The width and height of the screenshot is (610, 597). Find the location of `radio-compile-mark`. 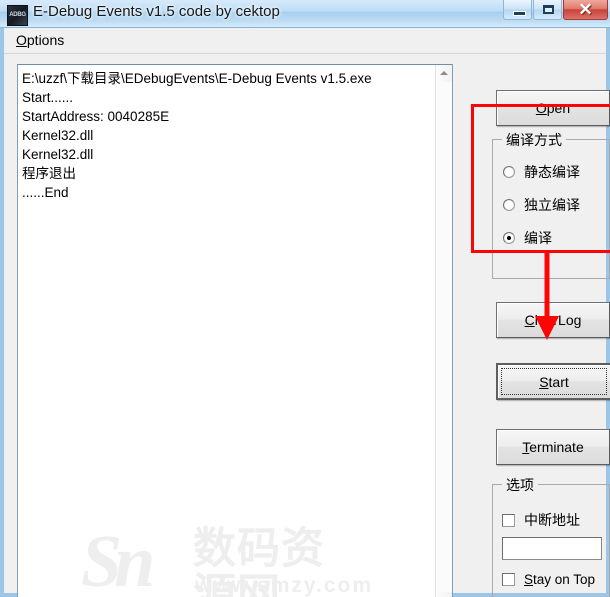

radio-compile-mark is located at coordinates (509, 238).